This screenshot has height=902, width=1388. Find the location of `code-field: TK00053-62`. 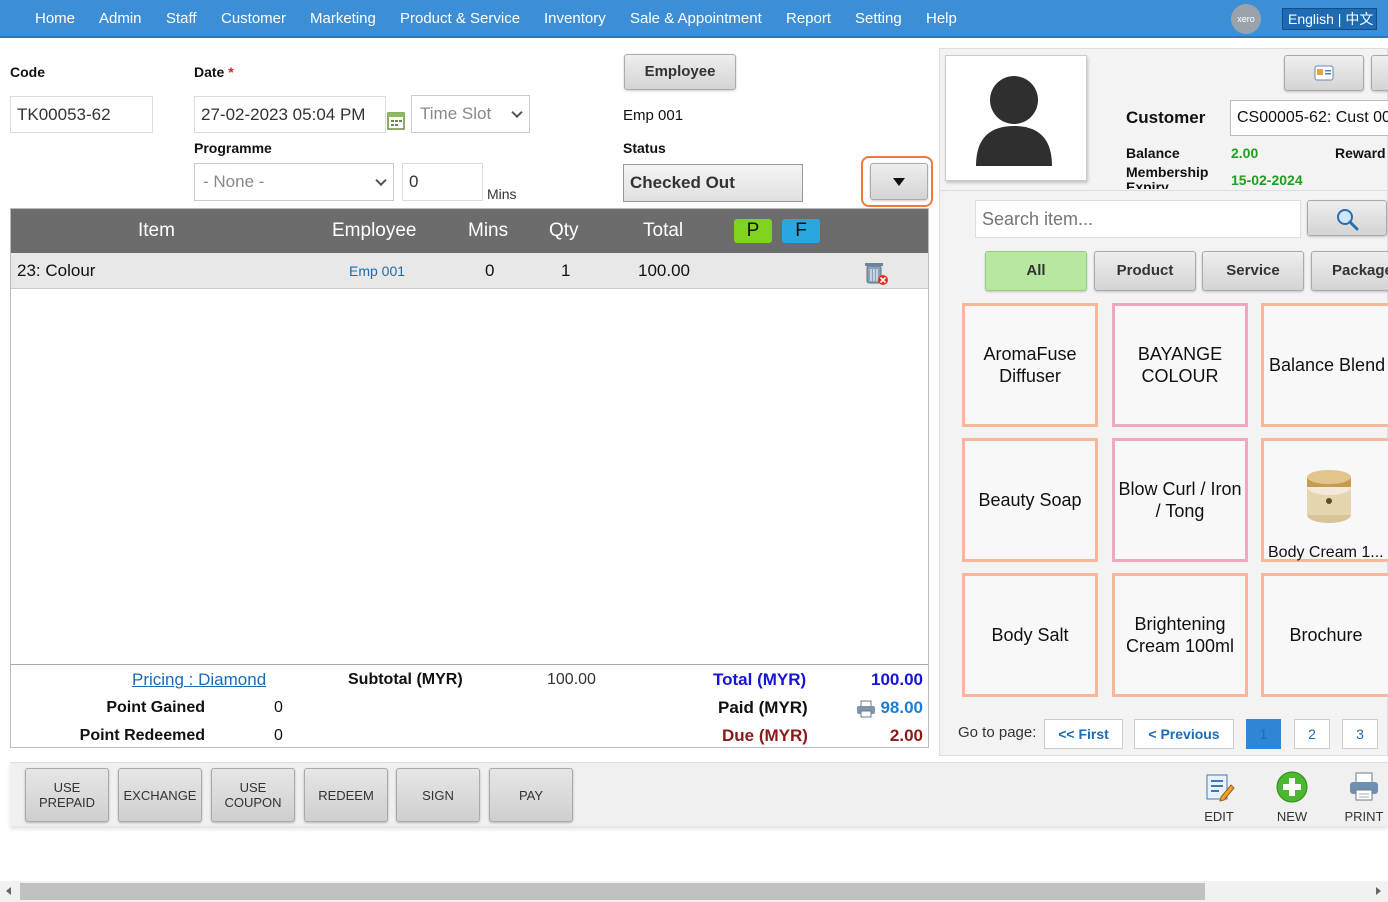

code-field: TK00053-62 is located at coordinates (81, 114).